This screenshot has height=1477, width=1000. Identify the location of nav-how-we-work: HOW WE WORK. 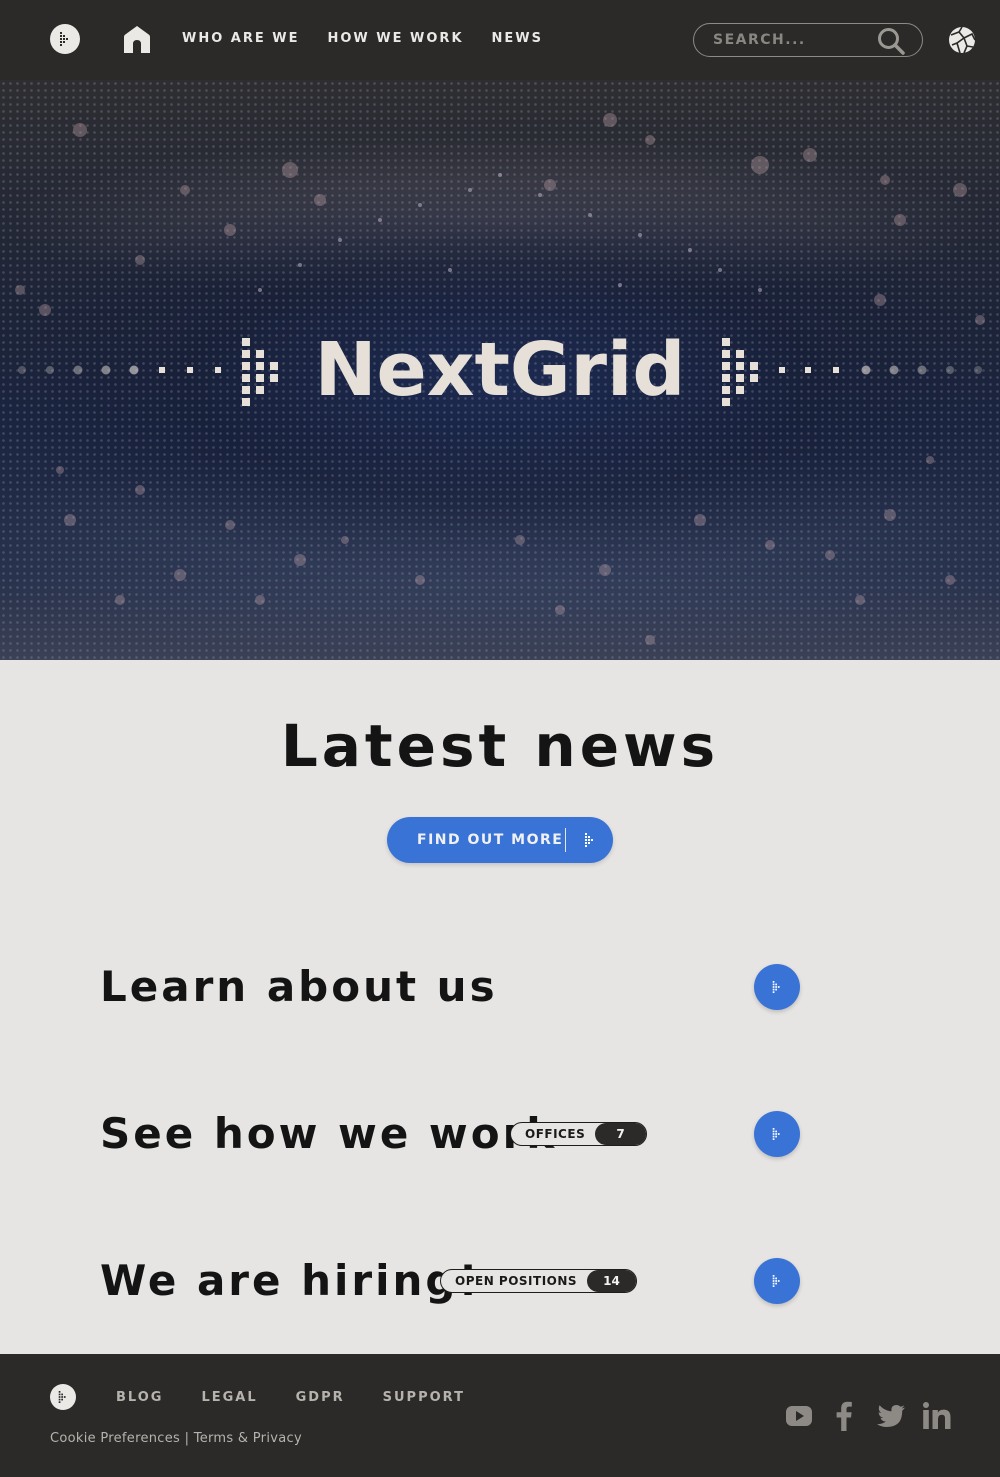
(396, 38).